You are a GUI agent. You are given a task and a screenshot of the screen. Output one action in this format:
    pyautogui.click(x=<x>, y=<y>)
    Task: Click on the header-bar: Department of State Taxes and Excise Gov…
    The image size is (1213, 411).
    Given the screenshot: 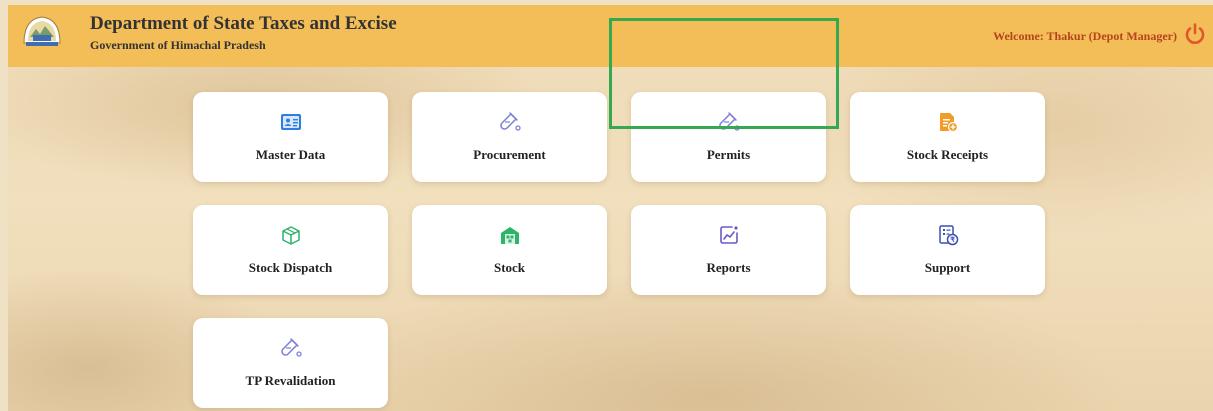 What is the action you would take?
    pyautogui.click(x=610, y=36)
    